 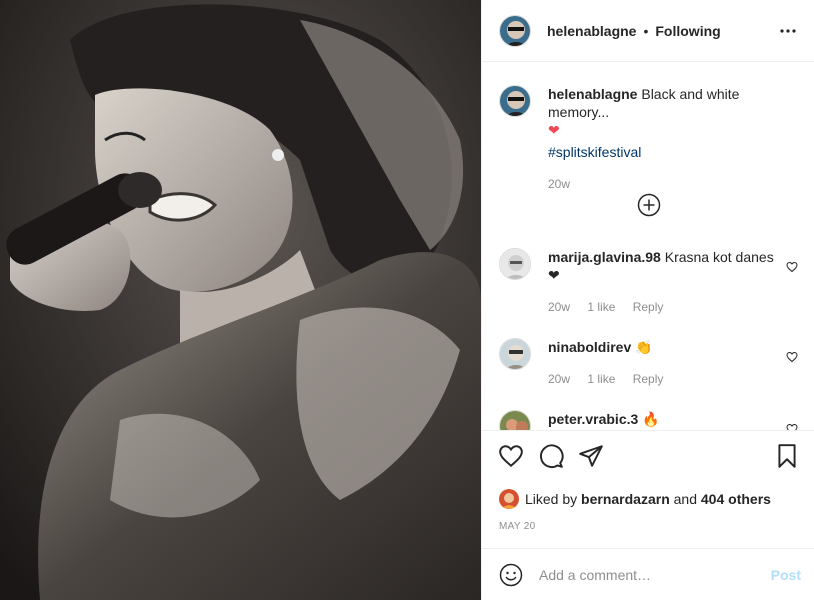 What do you see at coordinates (517, 526) in the screenshot?
I see `post-date: MAY 20` at bounding box center [517, 526].